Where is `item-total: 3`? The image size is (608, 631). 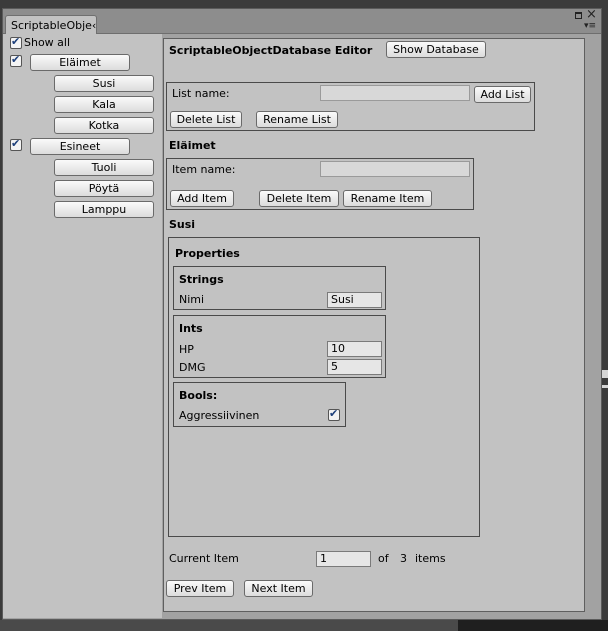 item-total: 3 is located at coordinates (403, 558).